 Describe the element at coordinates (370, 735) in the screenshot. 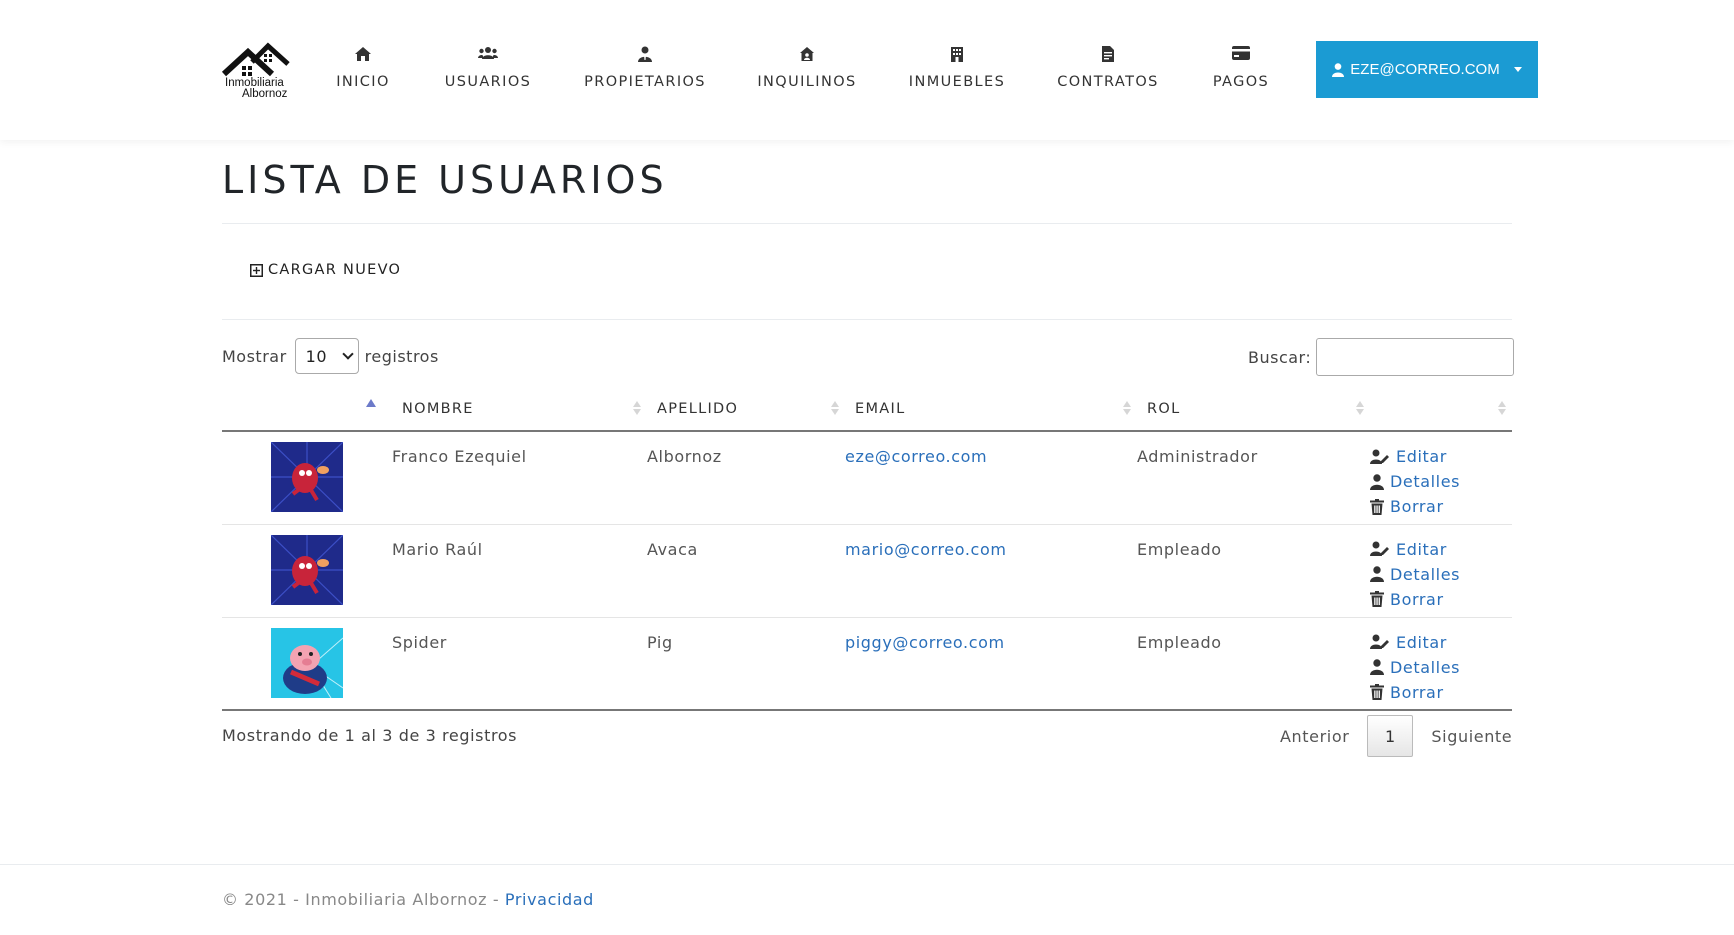

I see `table-info: Mostrando de 1 al 3 de 3 registros` at that location.